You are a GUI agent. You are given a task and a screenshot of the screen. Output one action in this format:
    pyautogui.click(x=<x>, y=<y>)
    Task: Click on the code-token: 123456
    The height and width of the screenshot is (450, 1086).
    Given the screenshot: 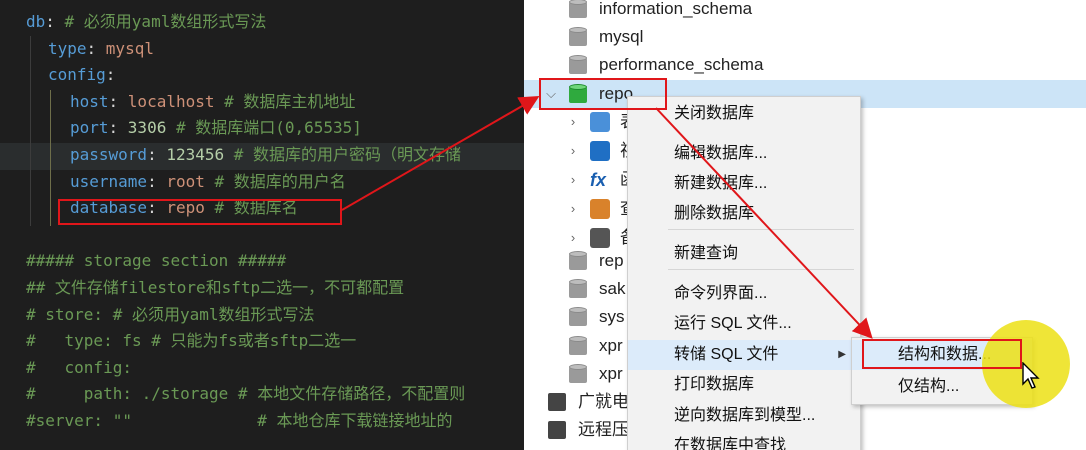 What is the action you would take?
    pyautogui.click(x=195, y=154)
    